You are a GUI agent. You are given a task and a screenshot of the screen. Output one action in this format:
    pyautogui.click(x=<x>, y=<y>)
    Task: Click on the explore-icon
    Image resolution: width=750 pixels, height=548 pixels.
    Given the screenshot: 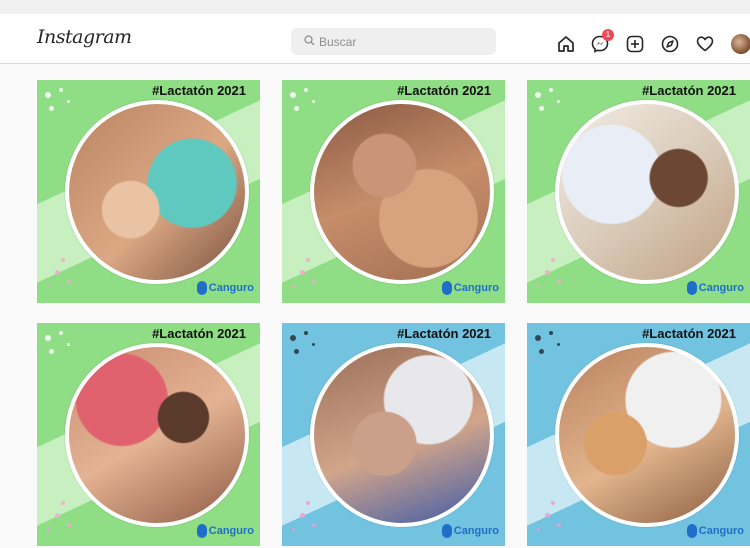 What is the action you would take?
    pyautogui.click(x=670, y=44)
    